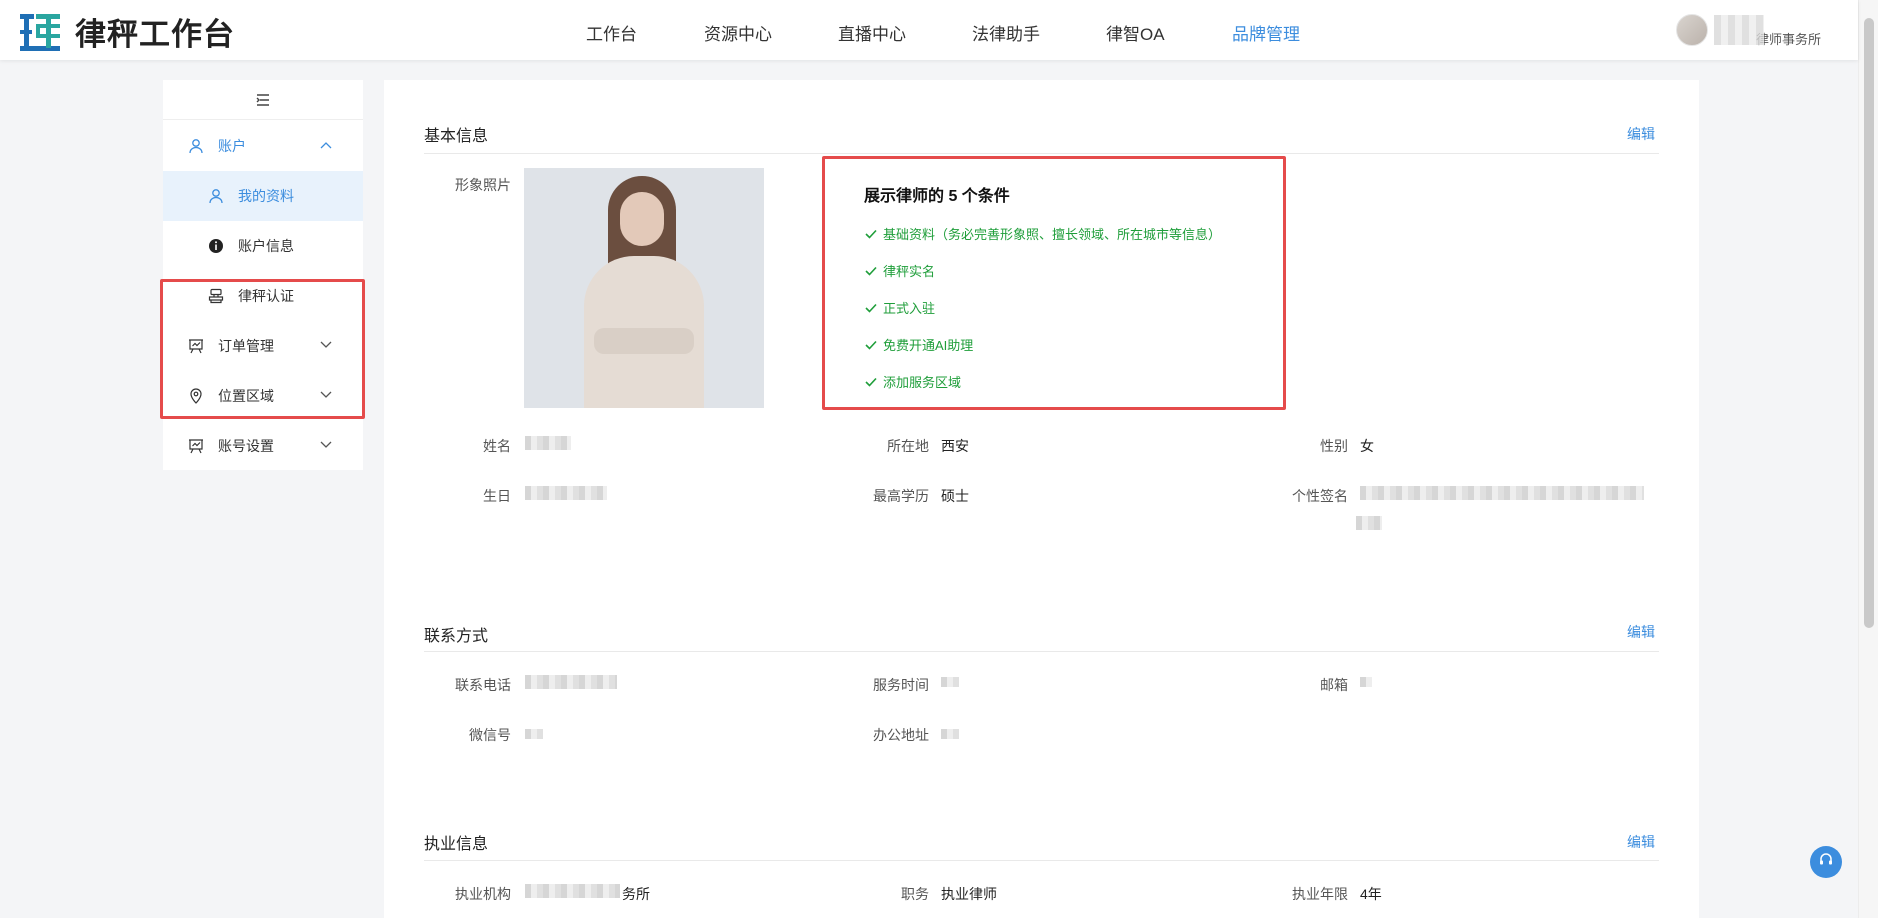 The image size is (1878, 918). I want to click on edit-basic-info-link: 编辑, so click(1641, 134).